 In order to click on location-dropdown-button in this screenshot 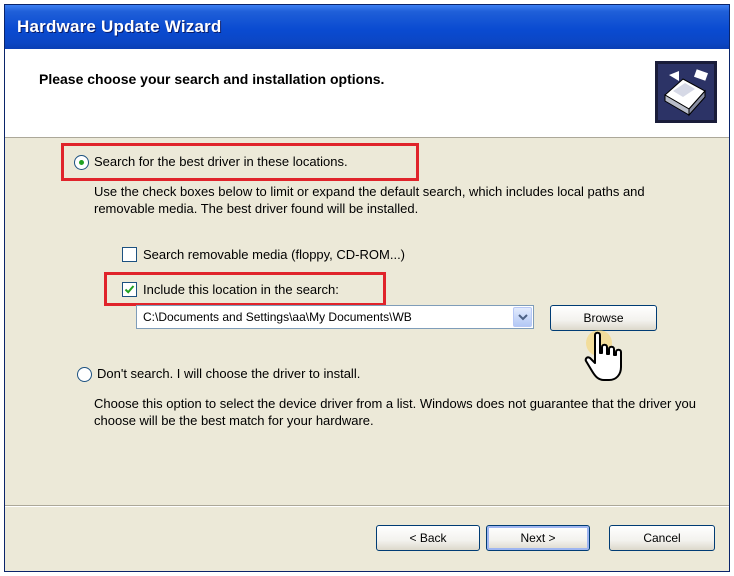, I will do `click(522, 317)`.